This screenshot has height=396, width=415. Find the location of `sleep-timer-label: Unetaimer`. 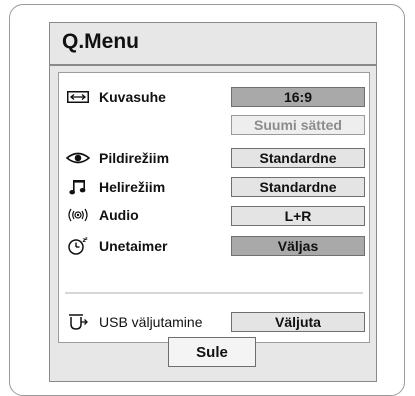

sleep-timer-label: Unetaimer is located at coordinates (133, 246).